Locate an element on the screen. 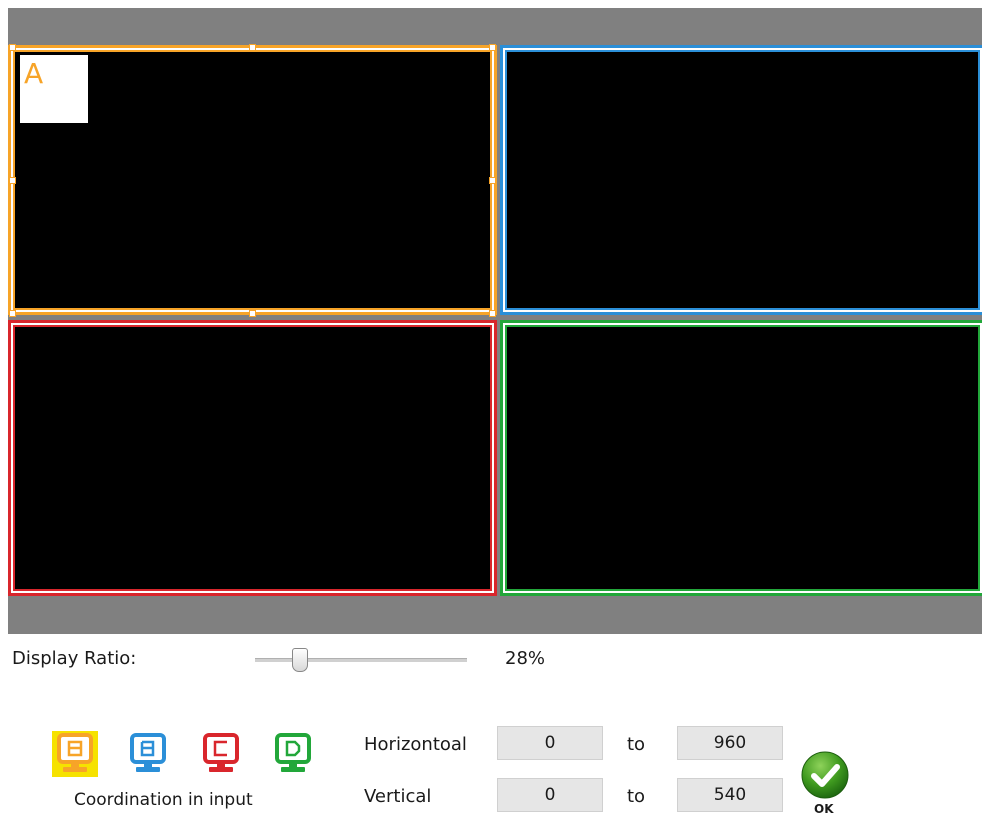  horizontal-to-label: to is located at coordinates (636, 744).